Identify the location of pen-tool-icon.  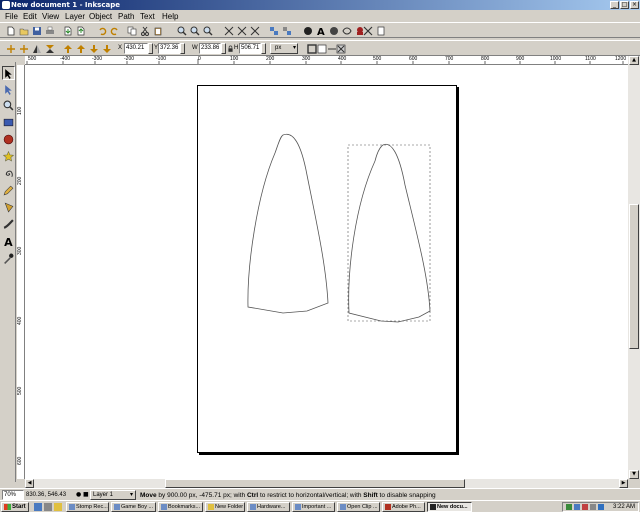
(8, 207).